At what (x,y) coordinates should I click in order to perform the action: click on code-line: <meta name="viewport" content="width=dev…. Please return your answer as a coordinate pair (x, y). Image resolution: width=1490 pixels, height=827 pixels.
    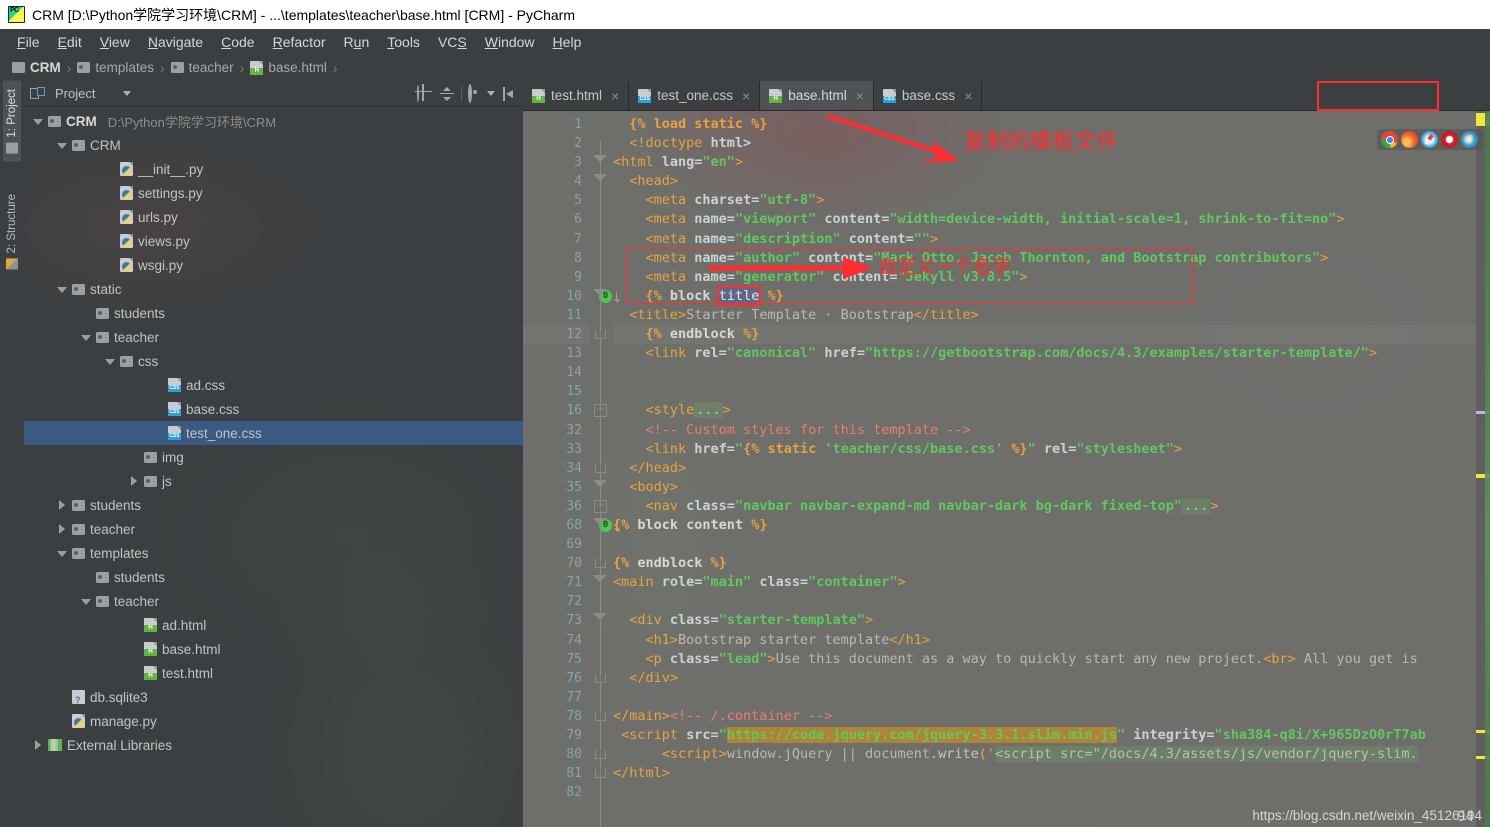
    Looking at the image, I should click on (1044, 219).